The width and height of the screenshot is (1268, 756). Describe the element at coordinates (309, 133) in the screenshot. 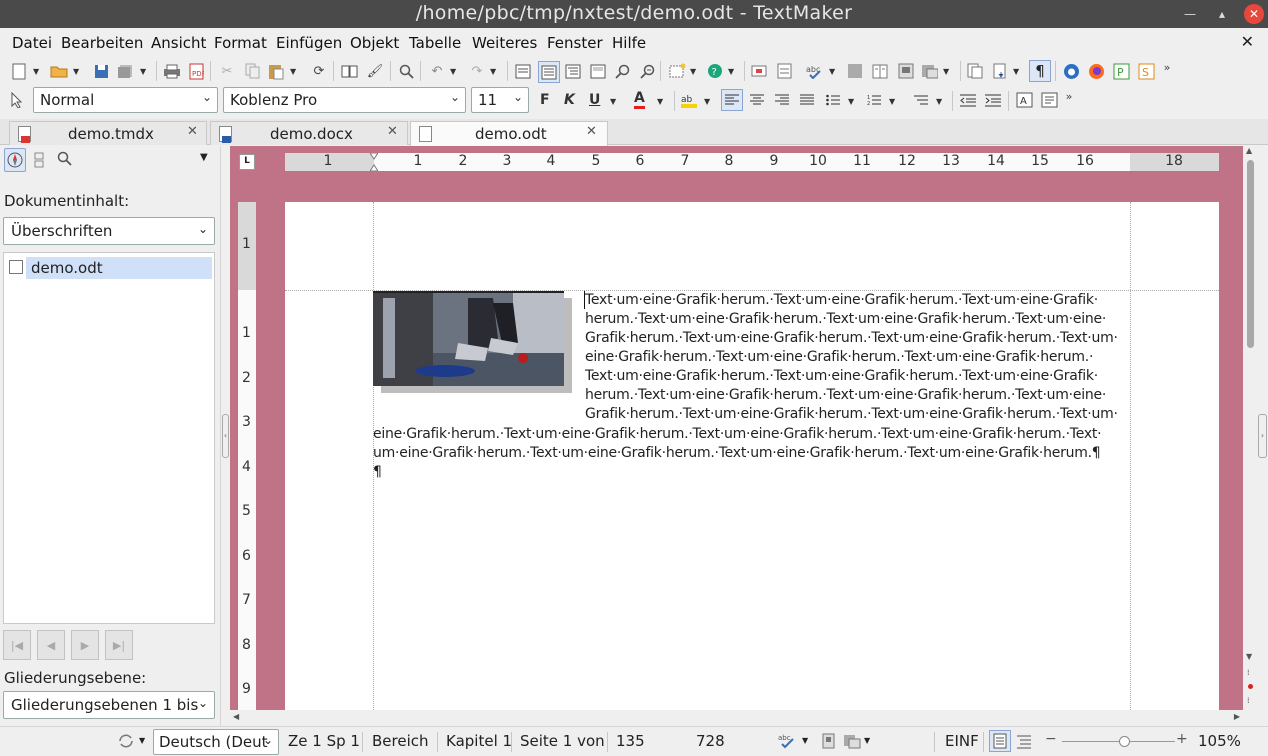

I see `tab-demo-docx: demo.docx ✕` at that location.